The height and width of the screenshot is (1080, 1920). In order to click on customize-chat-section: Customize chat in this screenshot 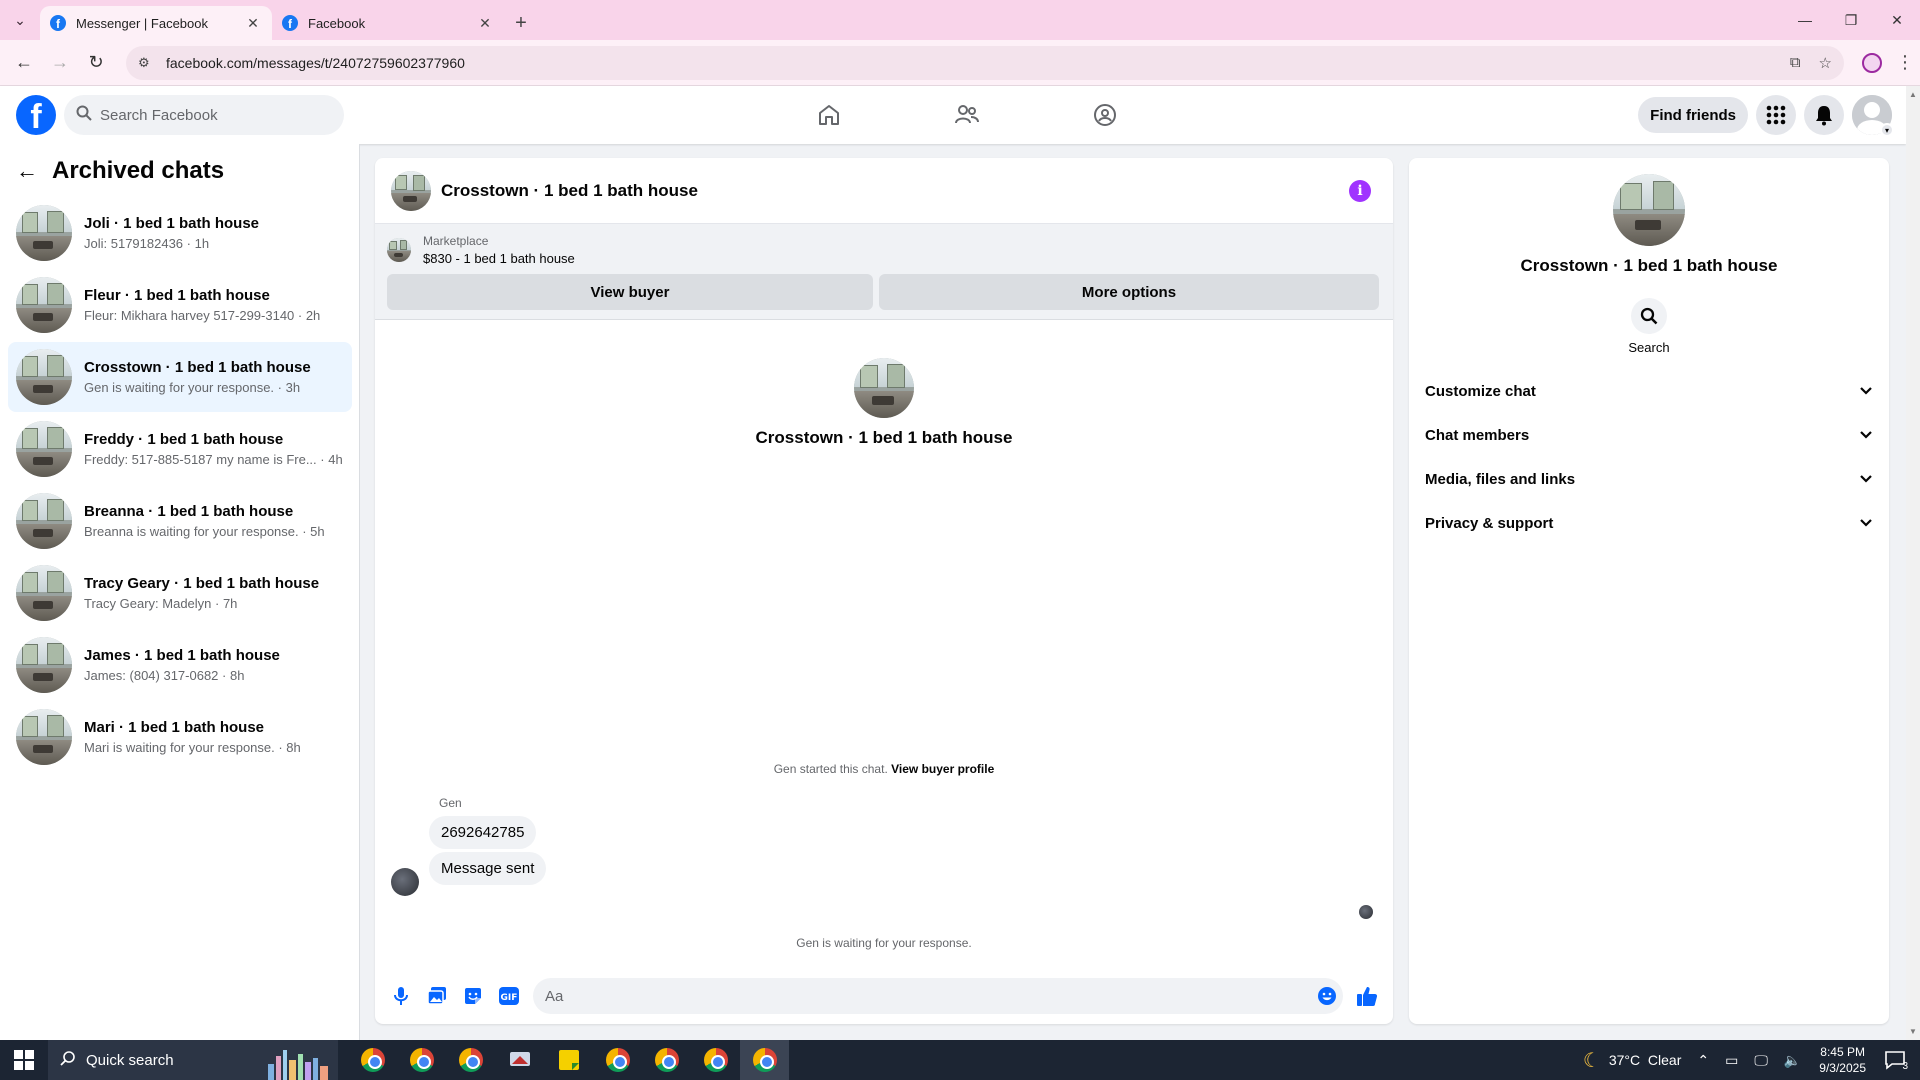, I will do `click(1649, 391)`.